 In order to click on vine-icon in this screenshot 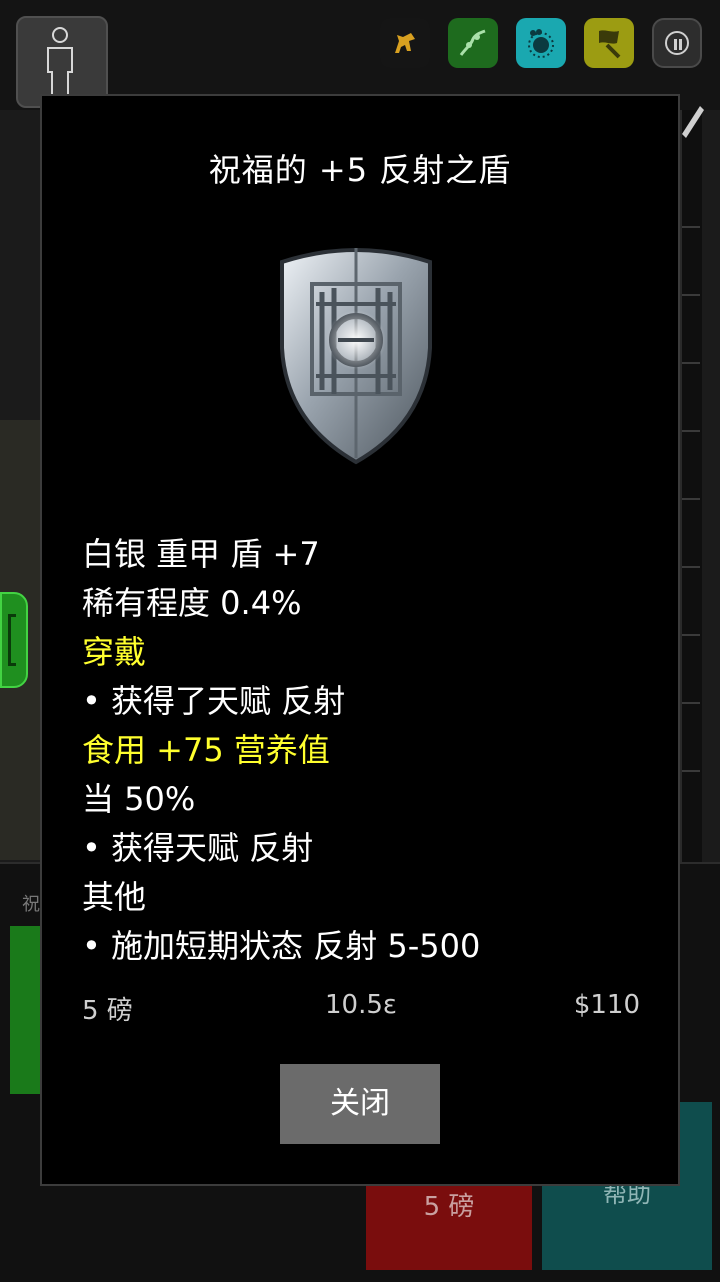, I will do `click(472, 42)`.